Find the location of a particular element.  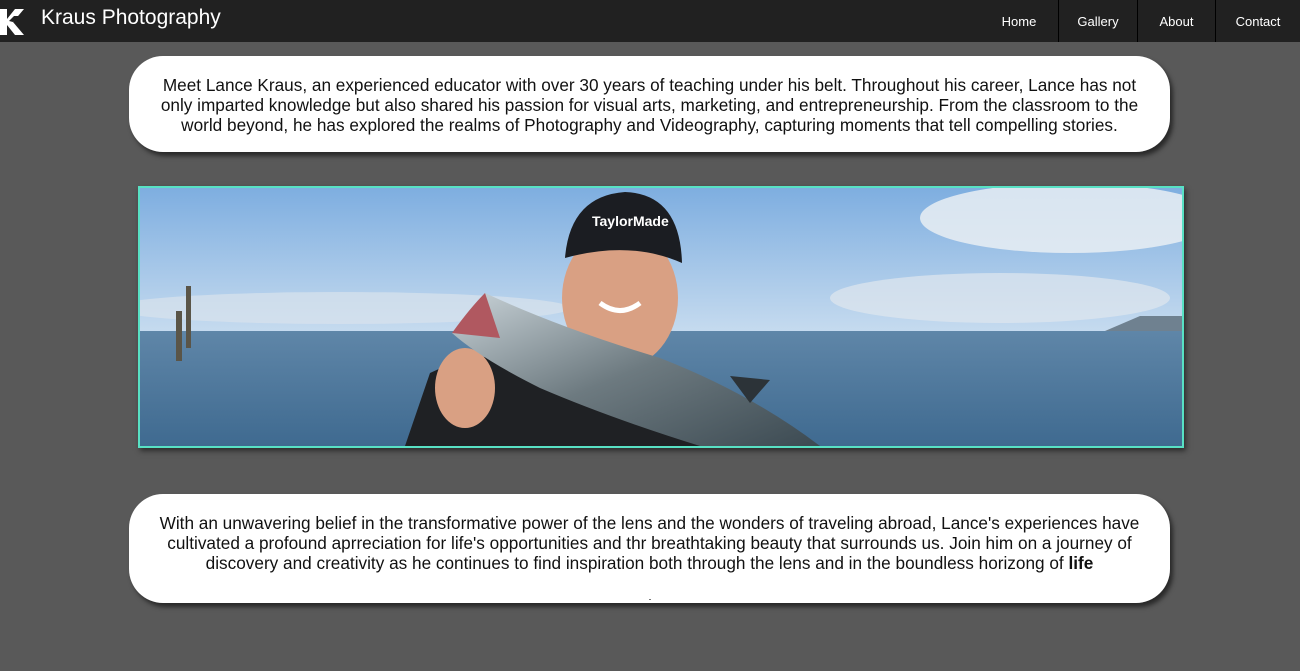

brand: Kraus Photography is located at coordinates (110, 21).